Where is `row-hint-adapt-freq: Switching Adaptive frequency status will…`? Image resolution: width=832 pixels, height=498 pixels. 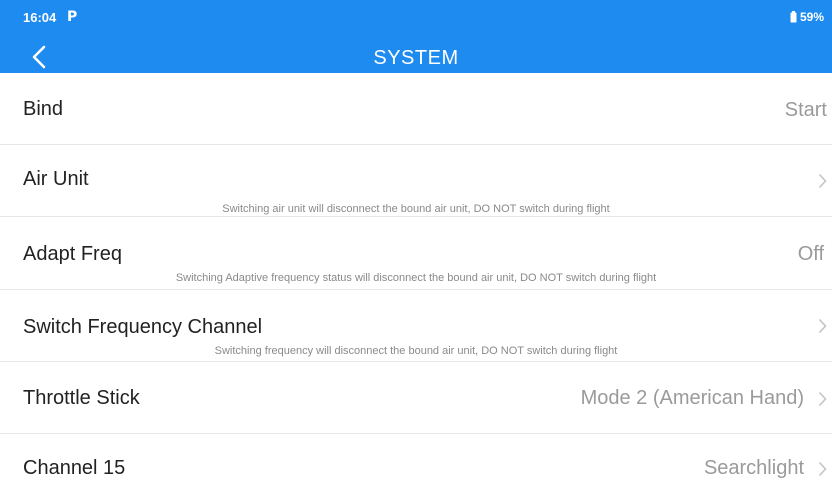
row-hint-adapt-freq: Switching Adaptive frequency status will… is located at coordinates (416, 278).